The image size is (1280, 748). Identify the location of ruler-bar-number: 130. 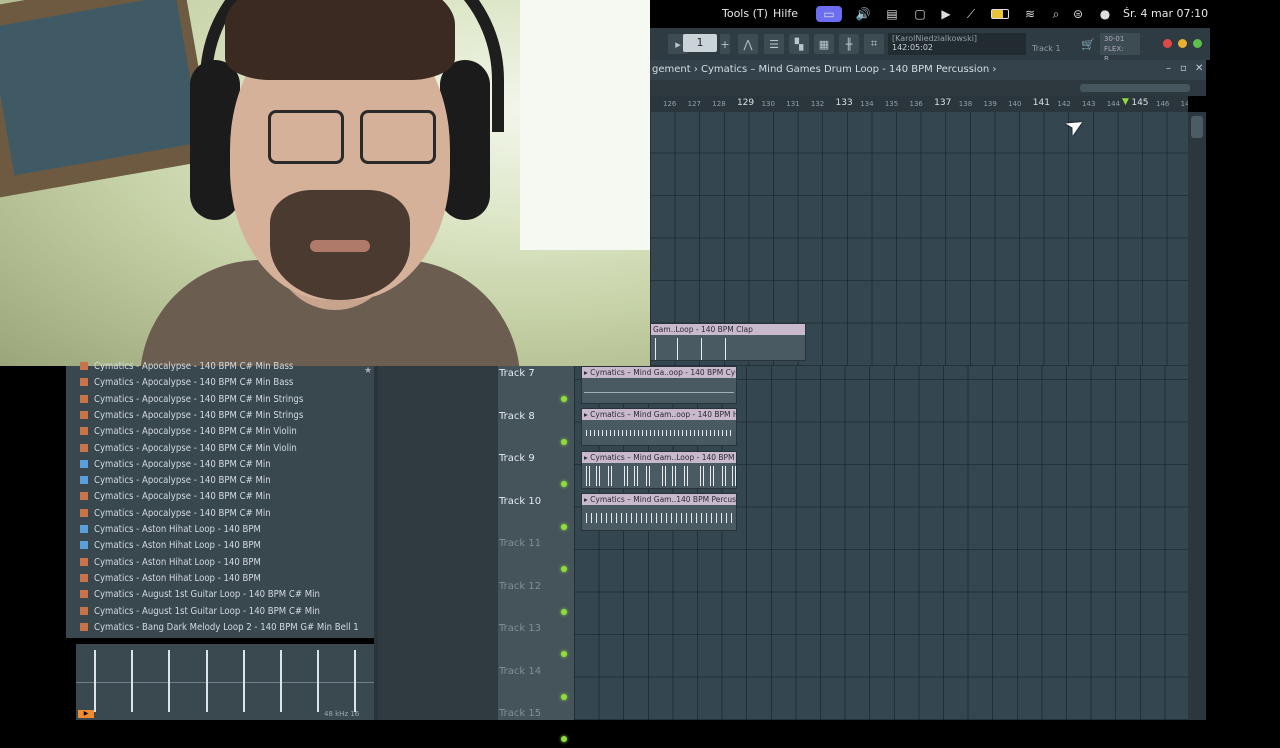
(768, 104).